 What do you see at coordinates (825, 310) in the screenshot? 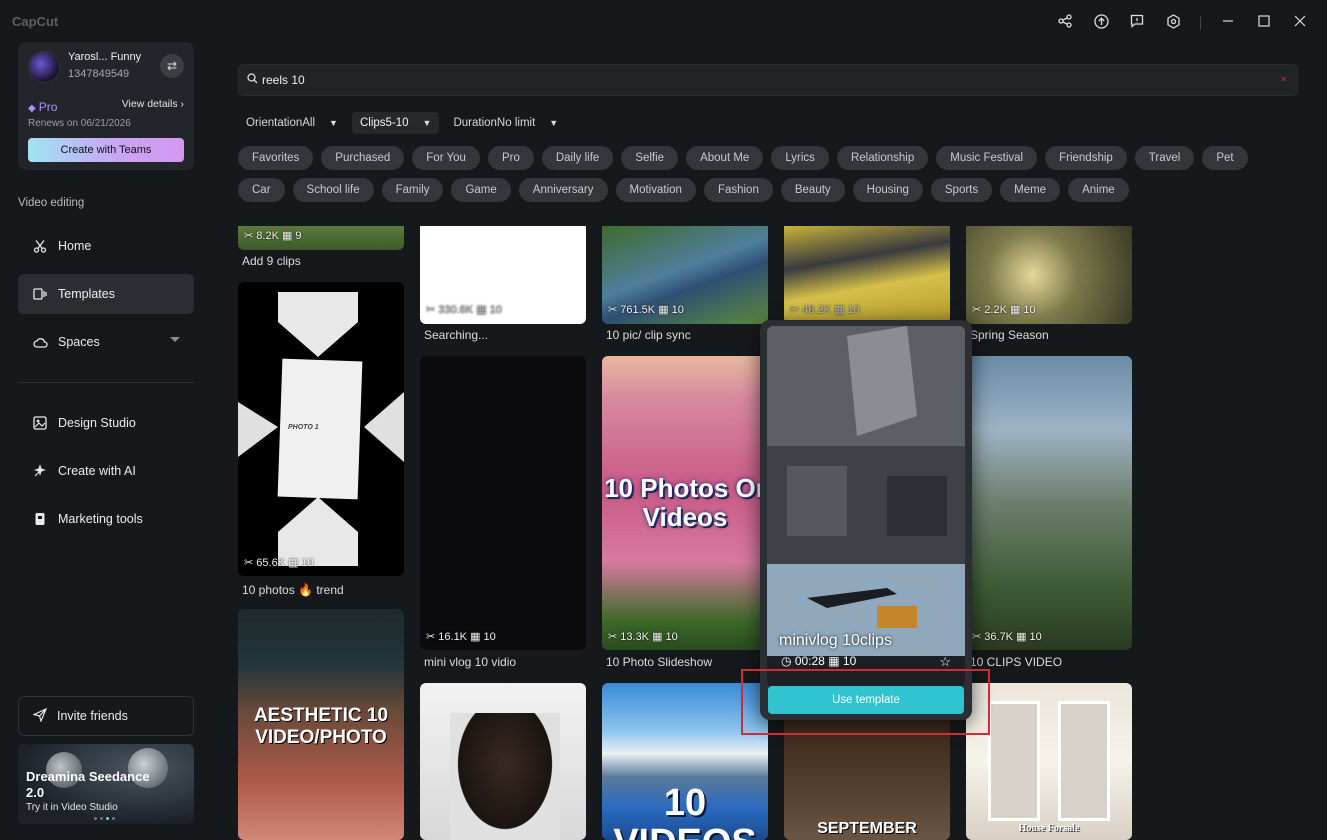
I see `template-stats: ✂ 48.2K ▦ 10` at bounding box center [825, 310].